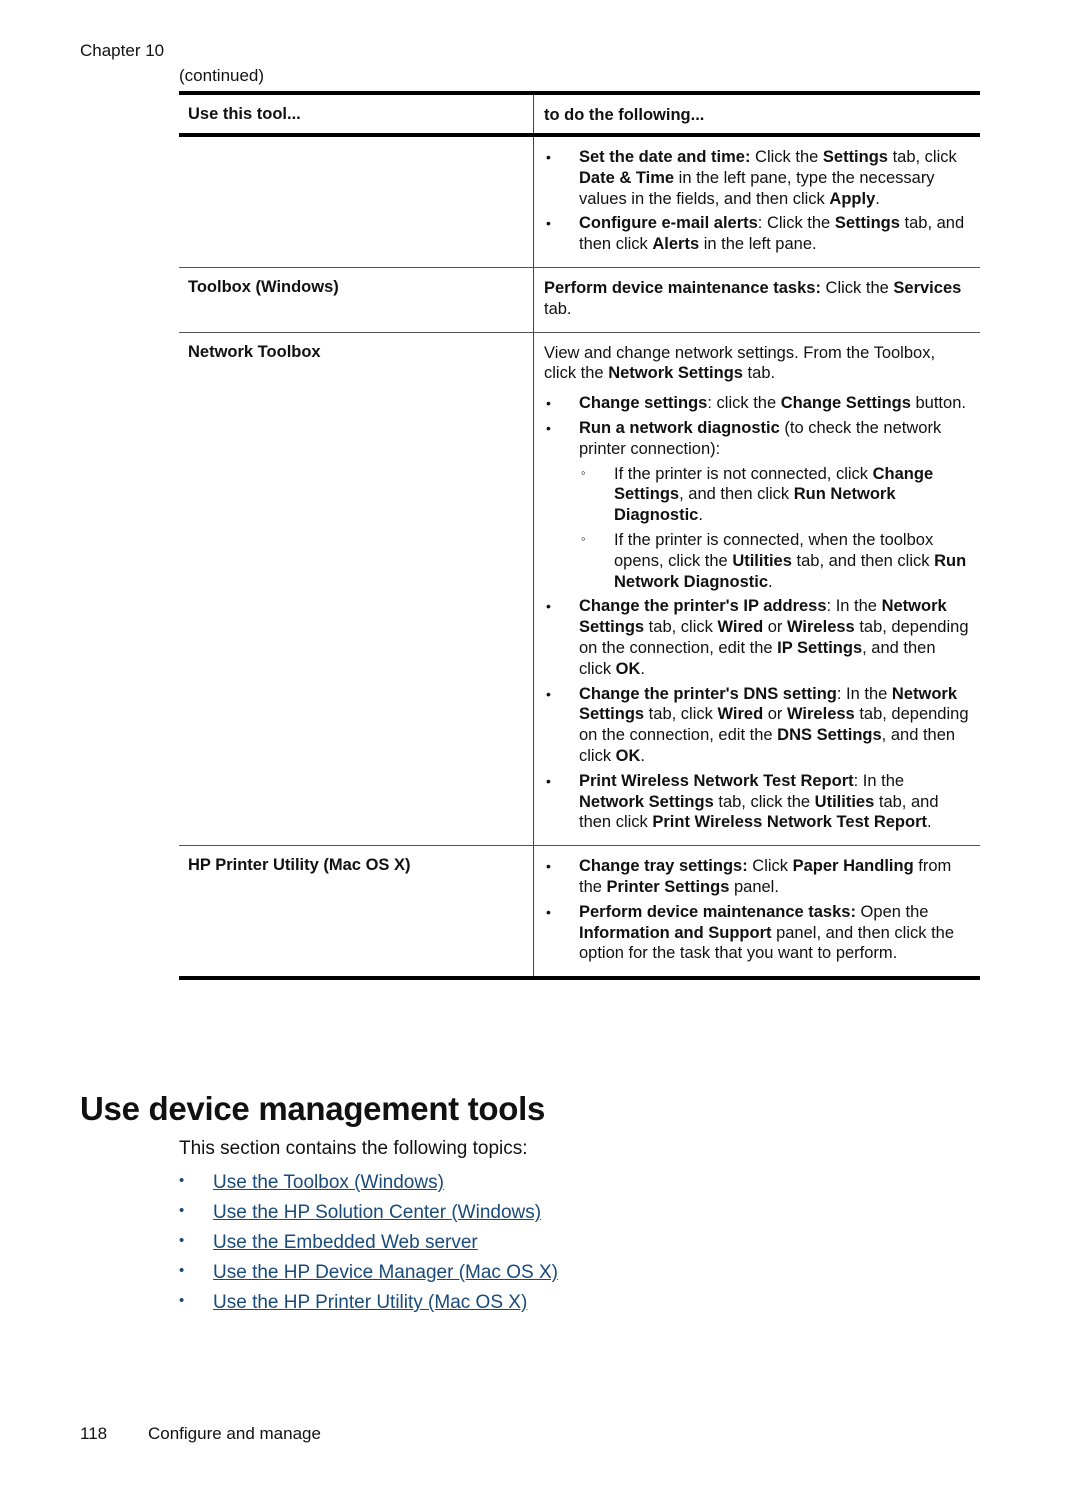 Image resolution: width=1080 pixels, height=1495 pixels. I want to click on bold-text: Network Settings, so click(675, 373).